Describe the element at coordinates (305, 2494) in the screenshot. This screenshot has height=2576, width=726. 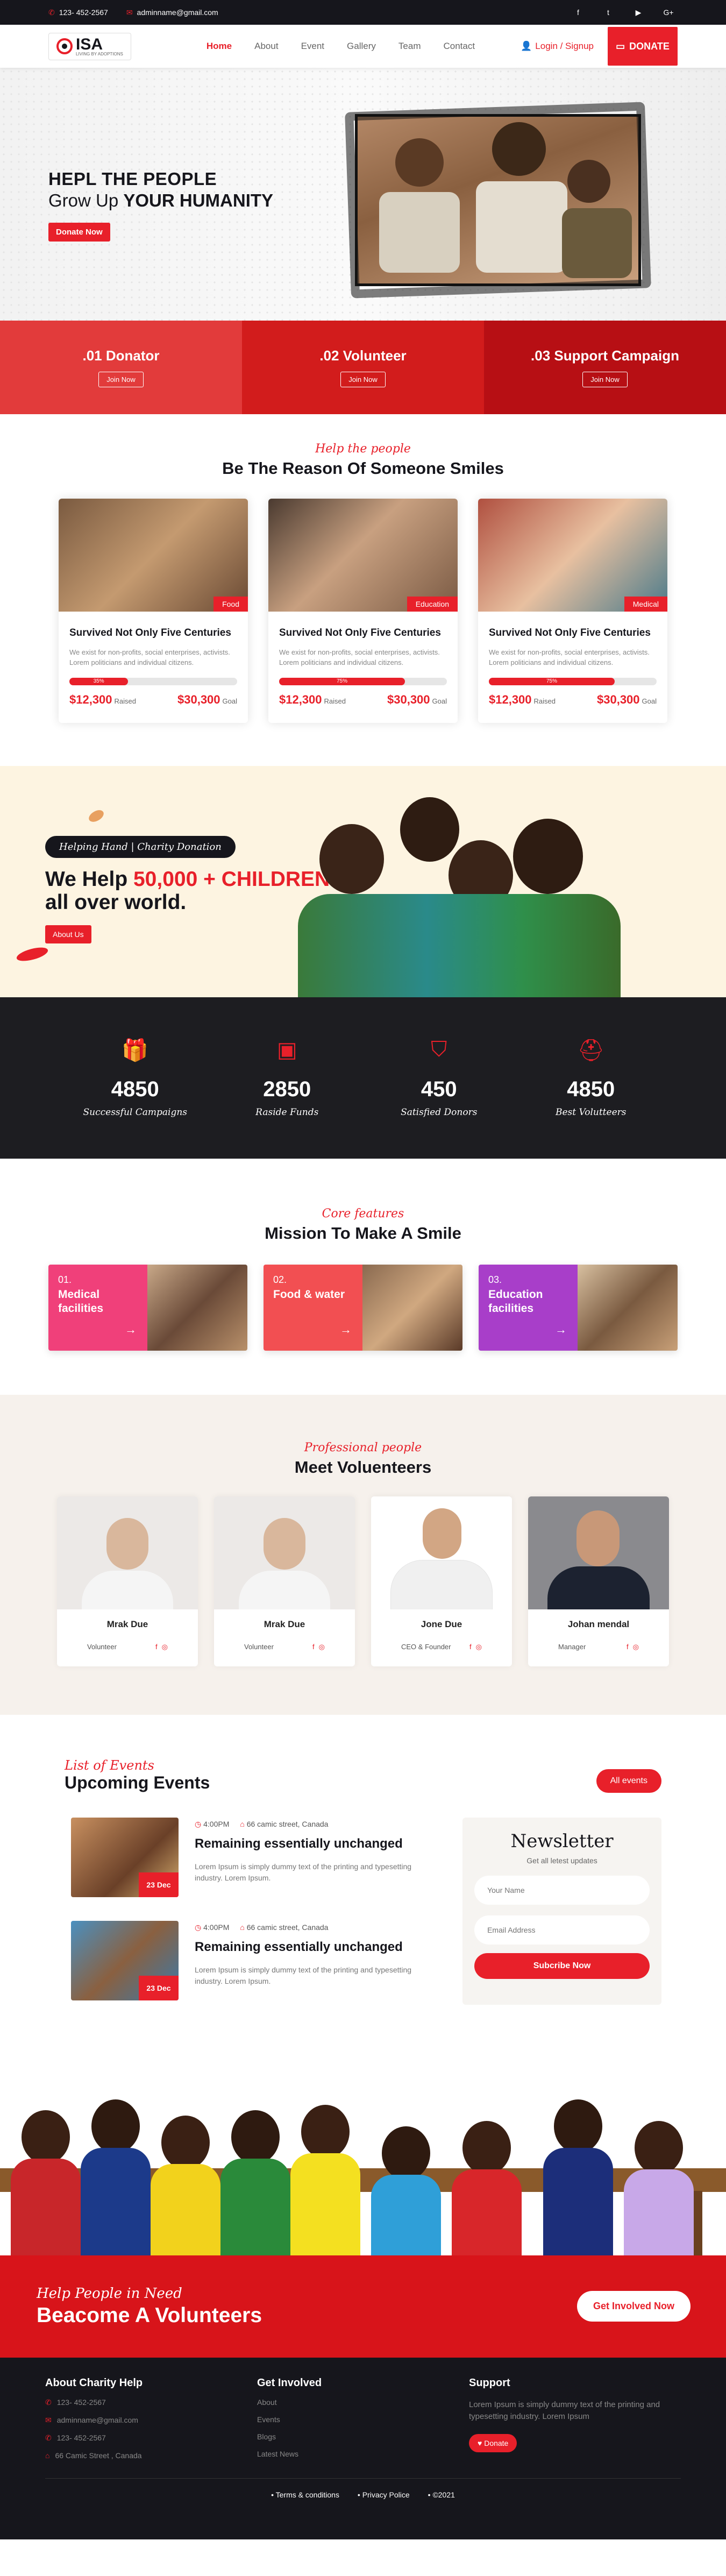
I see `terms-link: Terms & conditions` at that location.